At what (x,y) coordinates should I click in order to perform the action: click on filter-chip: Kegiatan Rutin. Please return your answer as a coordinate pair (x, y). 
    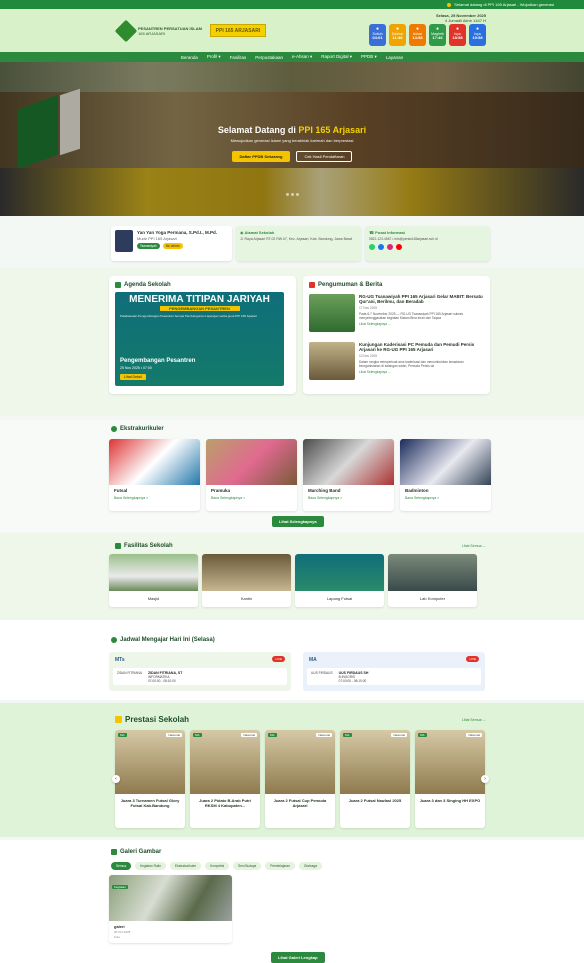
    Looking at the image, I should click on (151, 866).